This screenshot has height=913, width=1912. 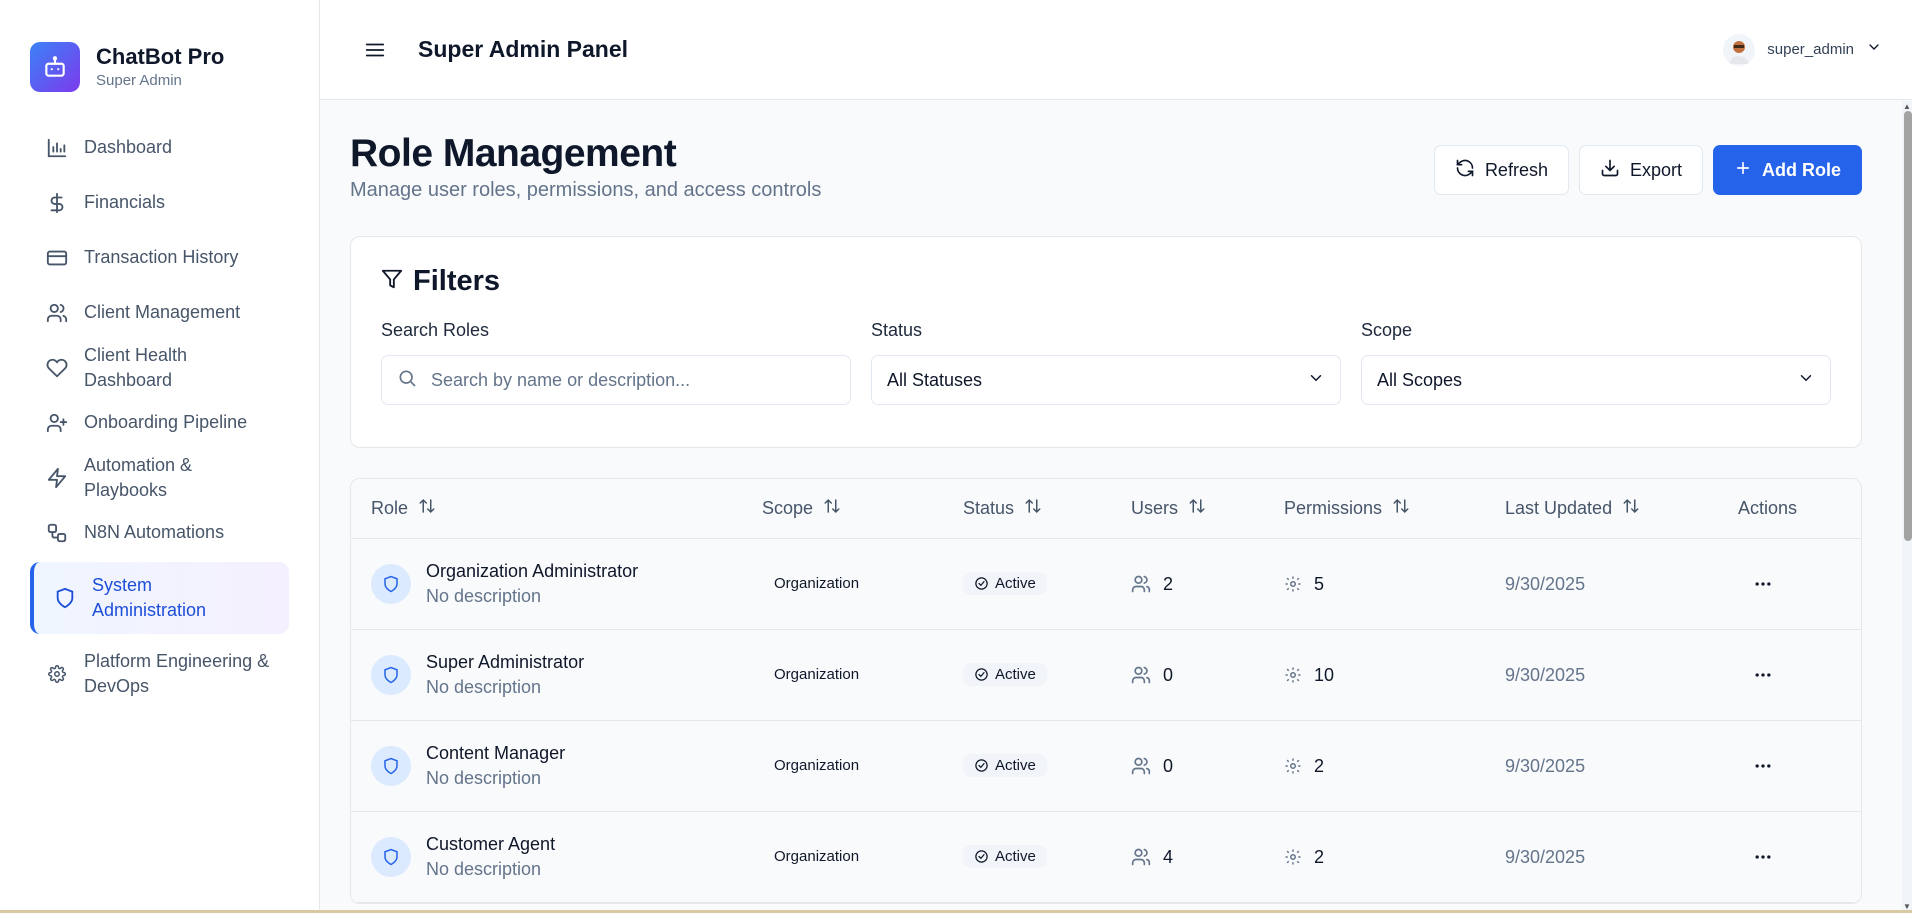 What do you see at coordinates (159, 673) in the screenshot?
I see `sidebar-item-platform-engineering: Platform Engineering & DevOps` at bounding box center [159, 673].